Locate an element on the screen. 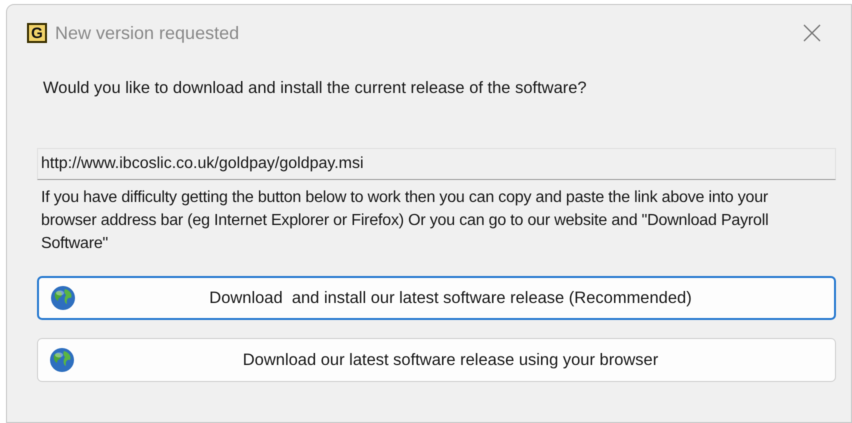  link-field: http://www.ibcoslic.co.uk/goldpay/goldpay.msi is located at coordinates (436, 164).